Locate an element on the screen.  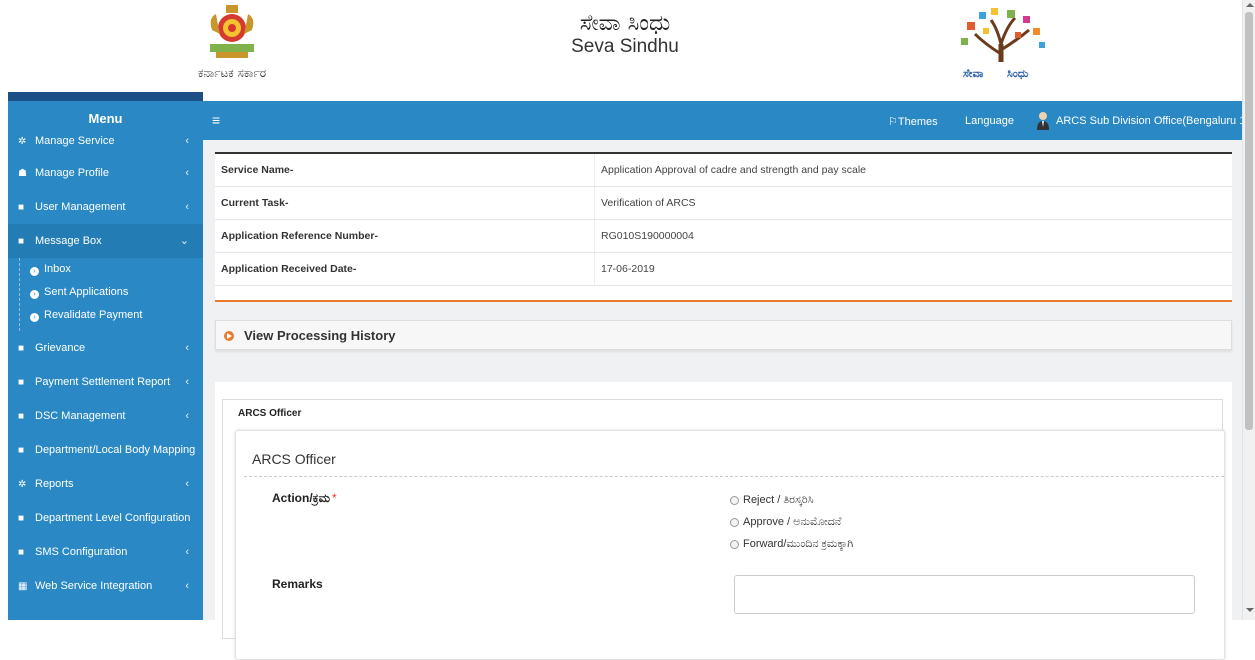
radio-approve: Approve / ಅನುಮೋದನೆ is located at coordinates (791, 522).